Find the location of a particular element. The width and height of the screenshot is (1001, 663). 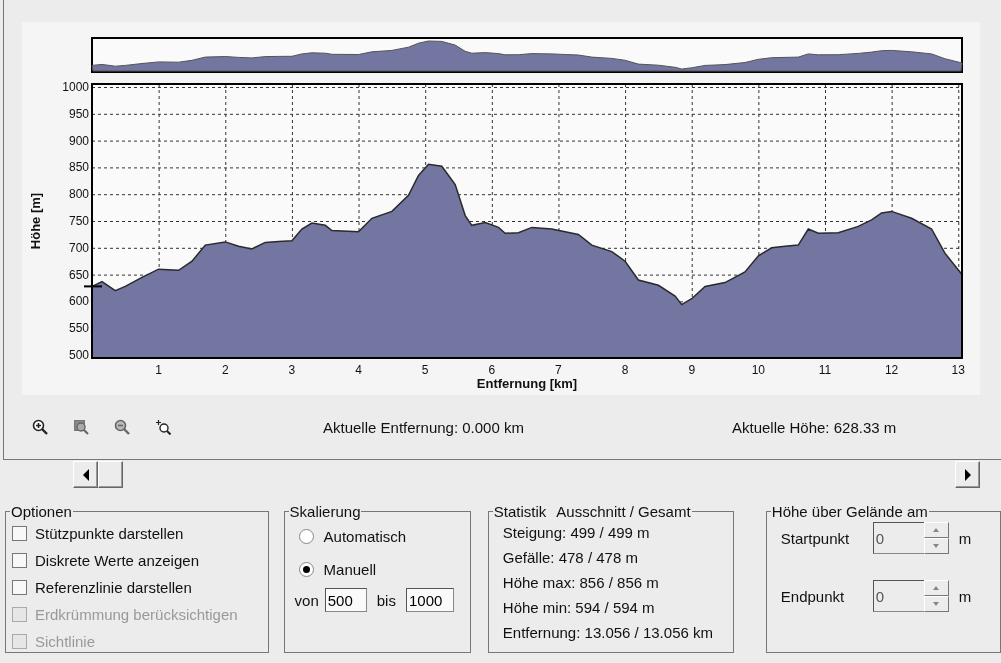

scroll-right-button is located at coordinates (967, 474).